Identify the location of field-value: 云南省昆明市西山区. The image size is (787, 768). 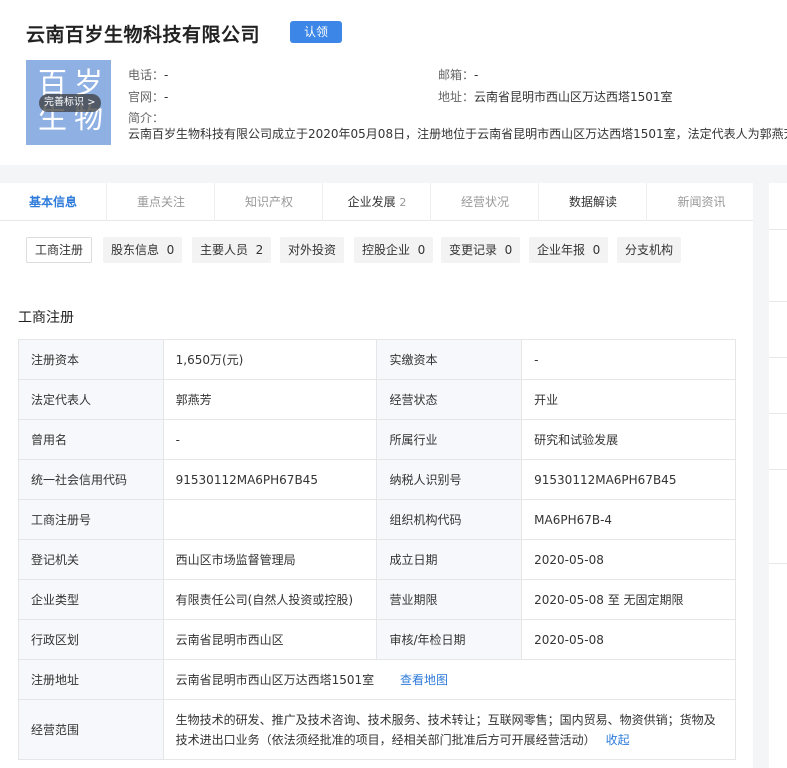
(270, 639).